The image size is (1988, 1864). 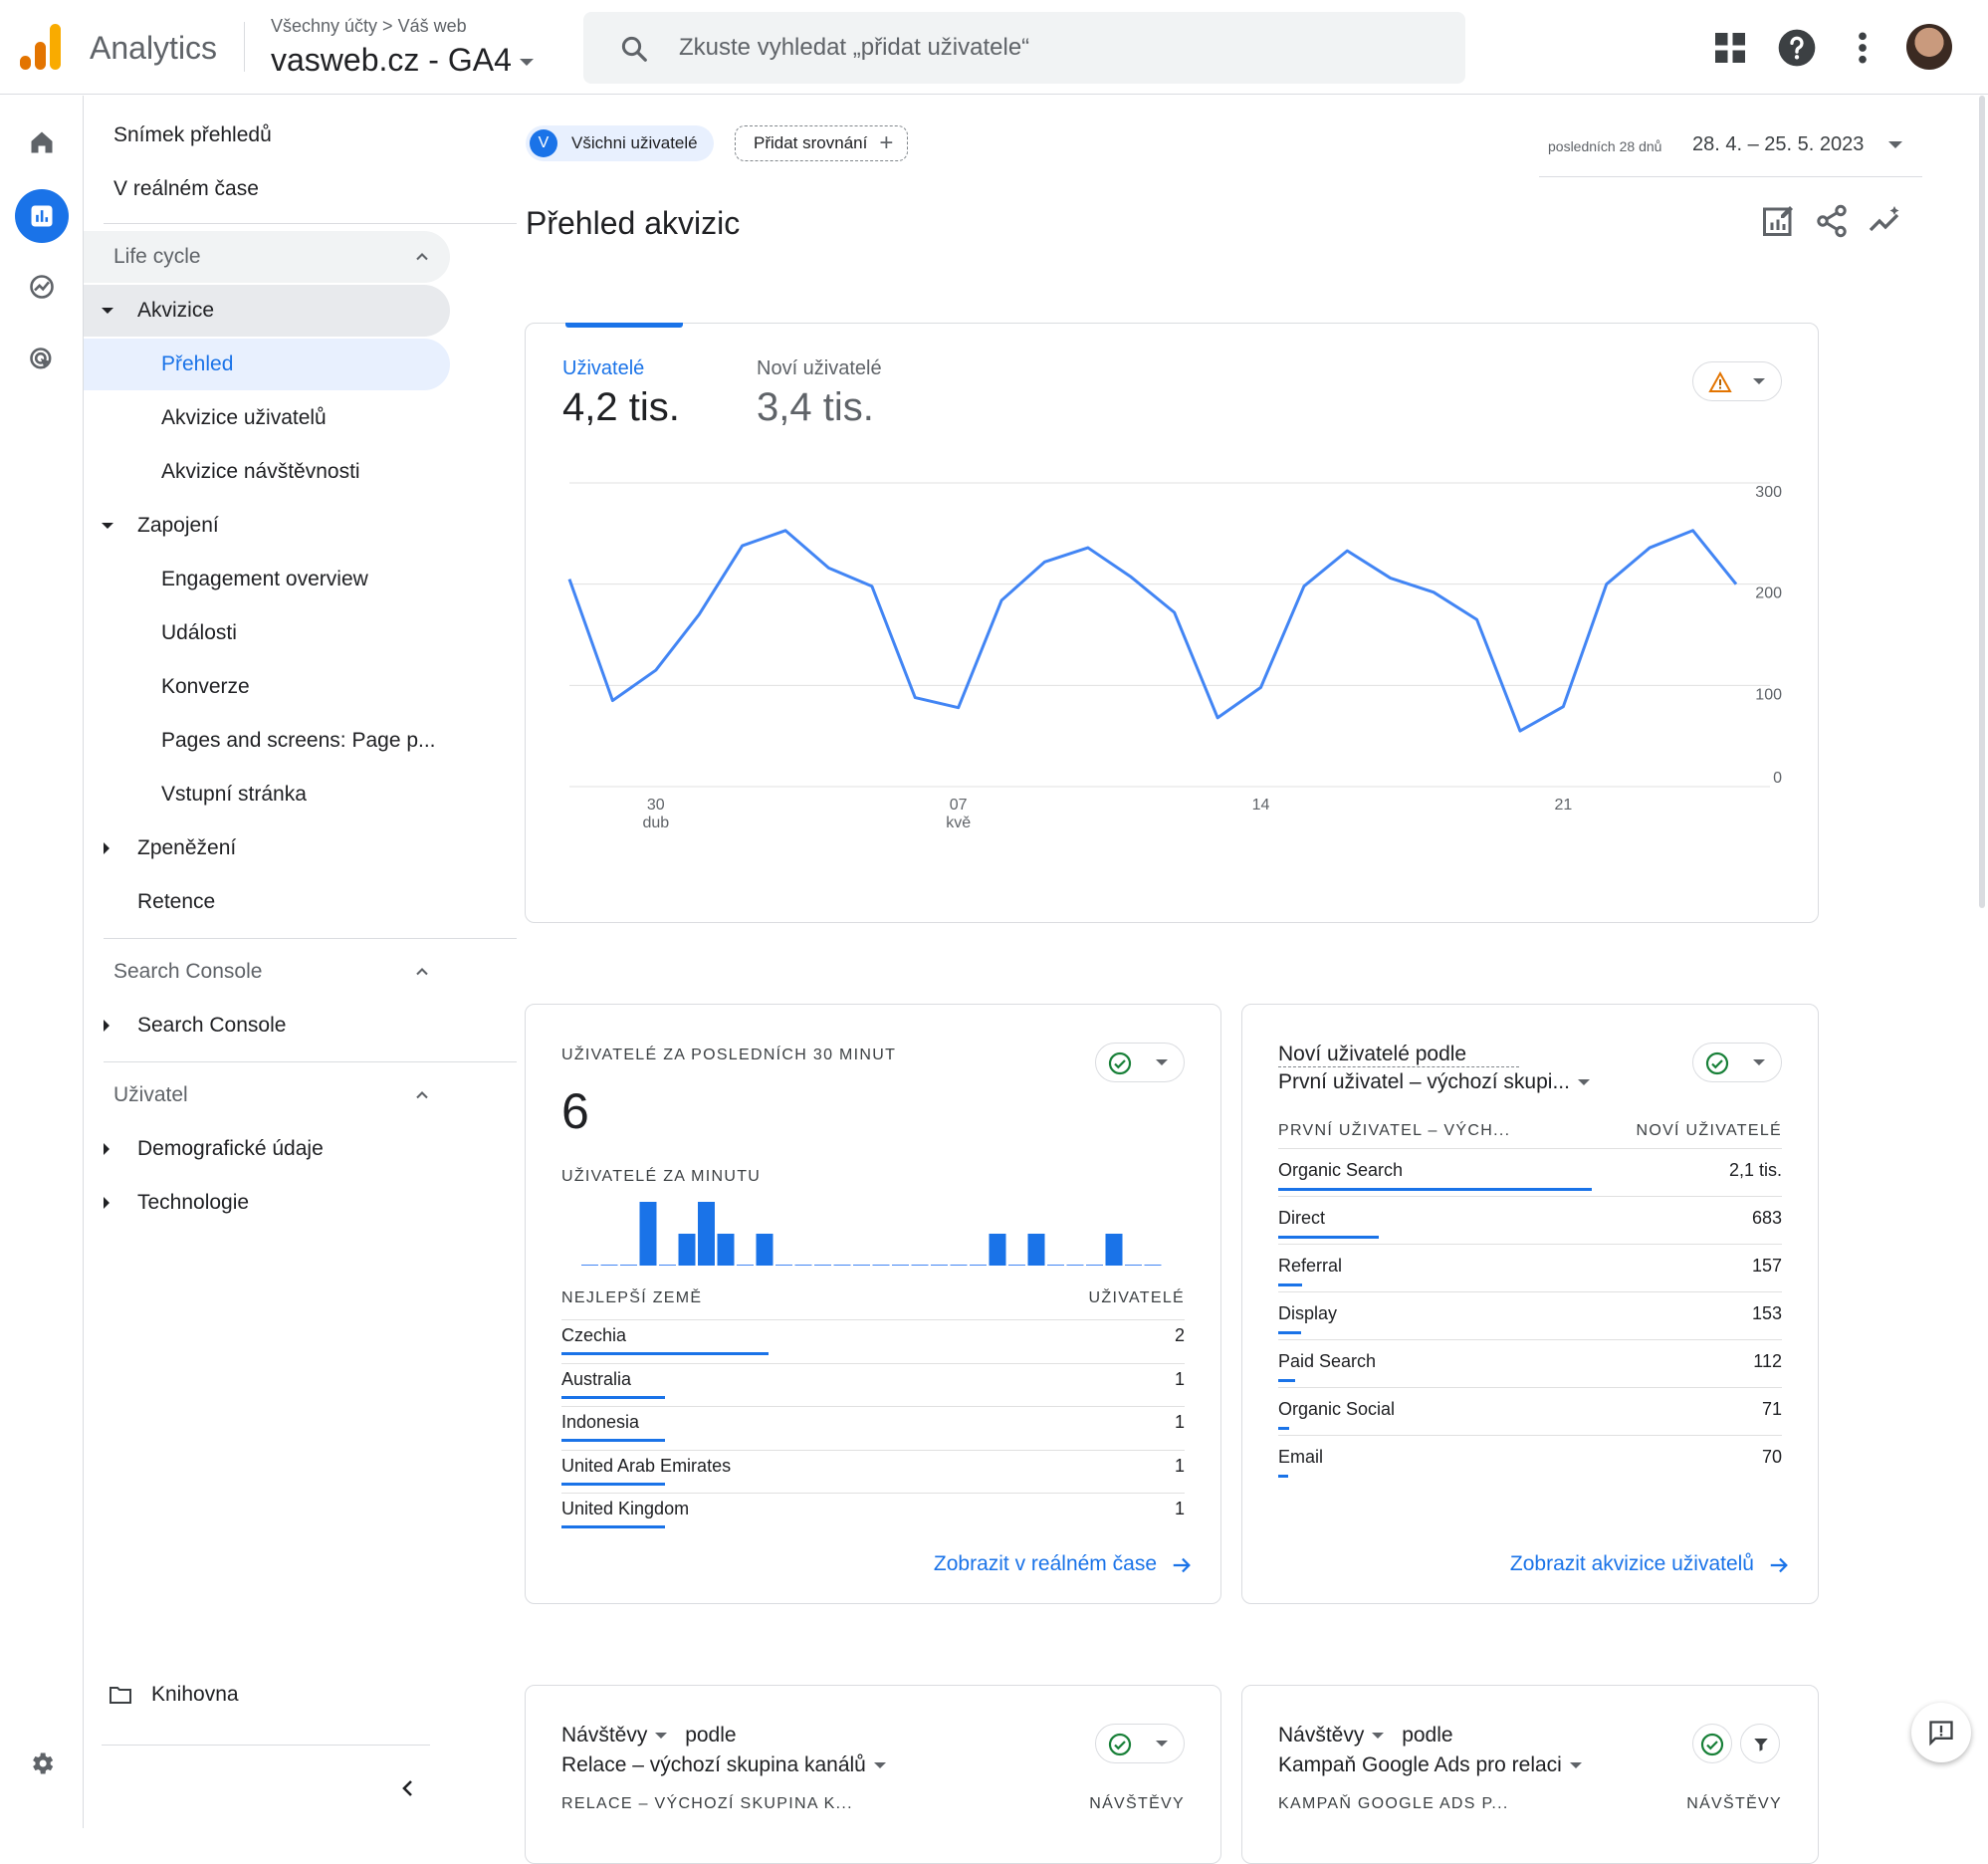 I want to click on nav-item-snapshot: Snímek přehledů, so click(x=267, y=136).